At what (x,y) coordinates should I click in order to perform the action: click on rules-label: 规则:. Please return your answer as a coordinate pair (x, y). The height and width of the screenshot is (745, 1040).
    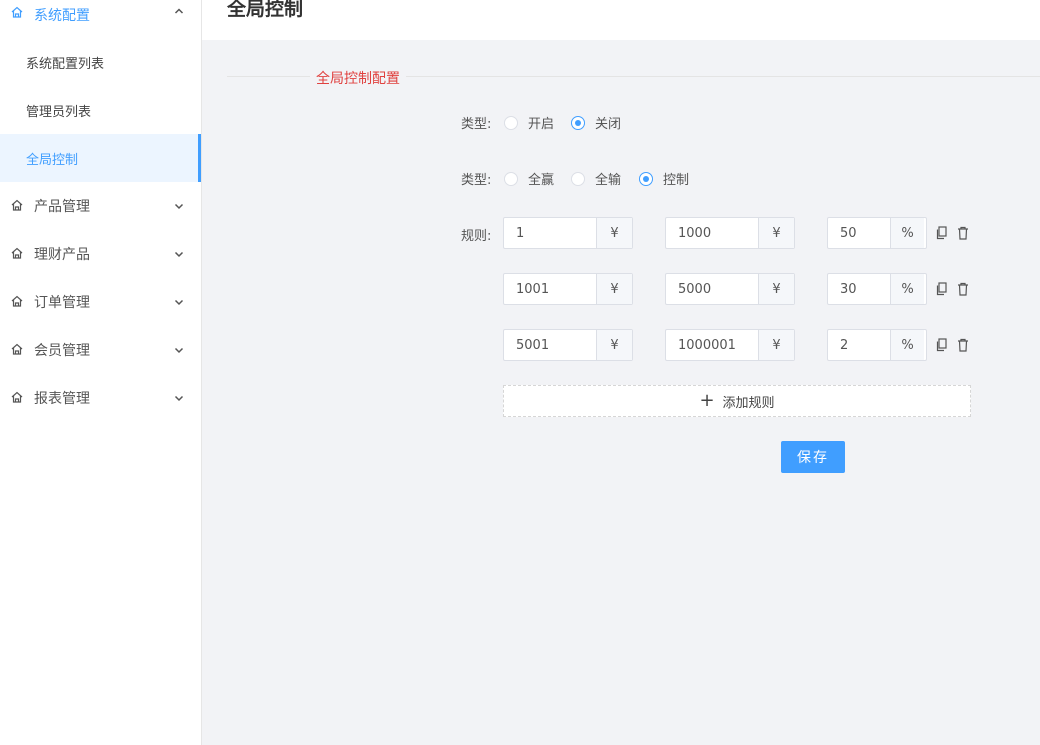
    Looking at the image, I should click on (476, 236).